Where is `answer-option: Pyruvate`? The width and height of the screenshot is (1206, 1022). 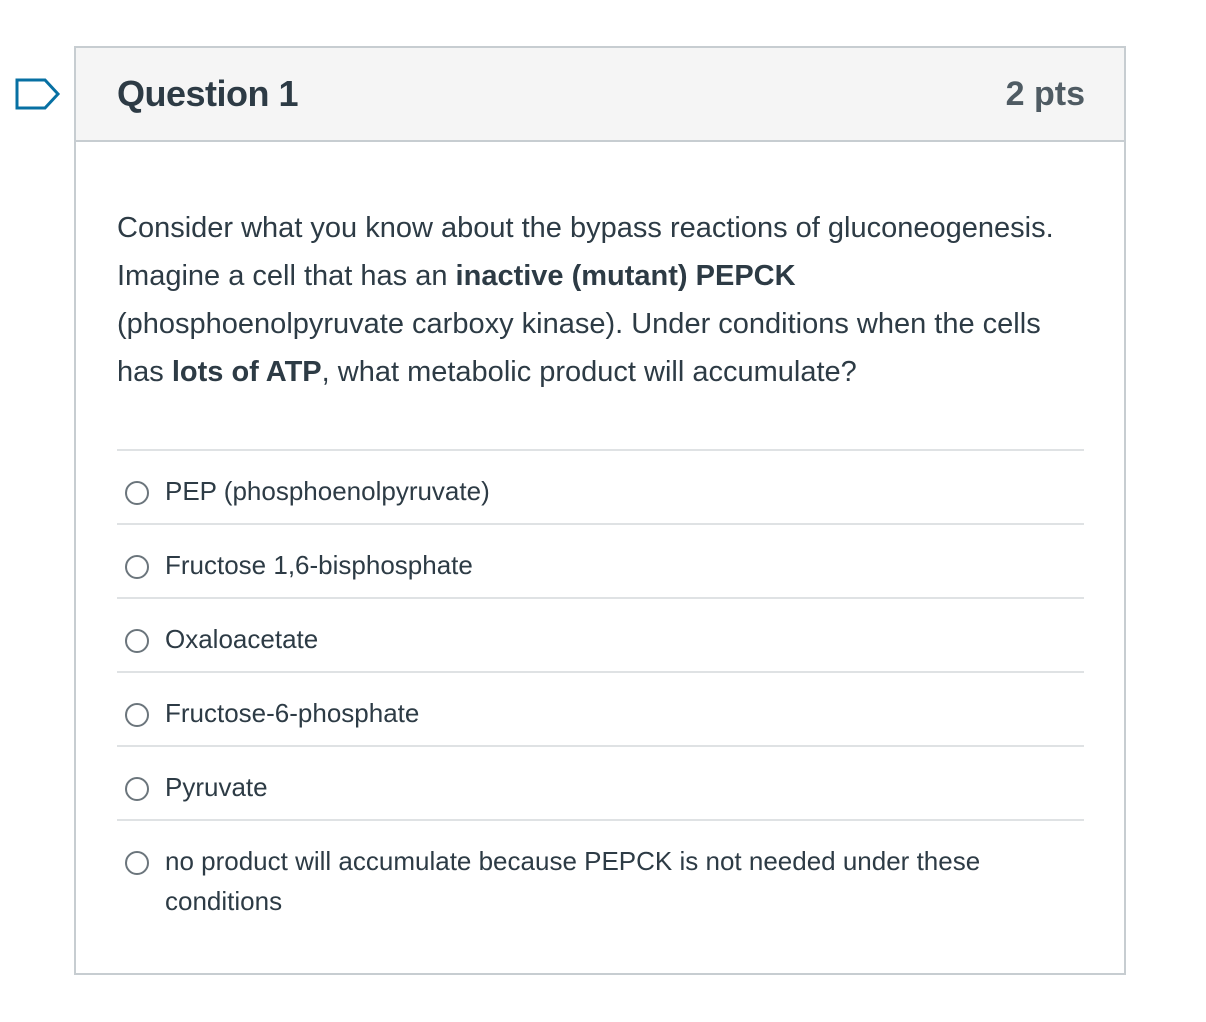
answer-option: Pyruvate is located at coordinates (600, 784).